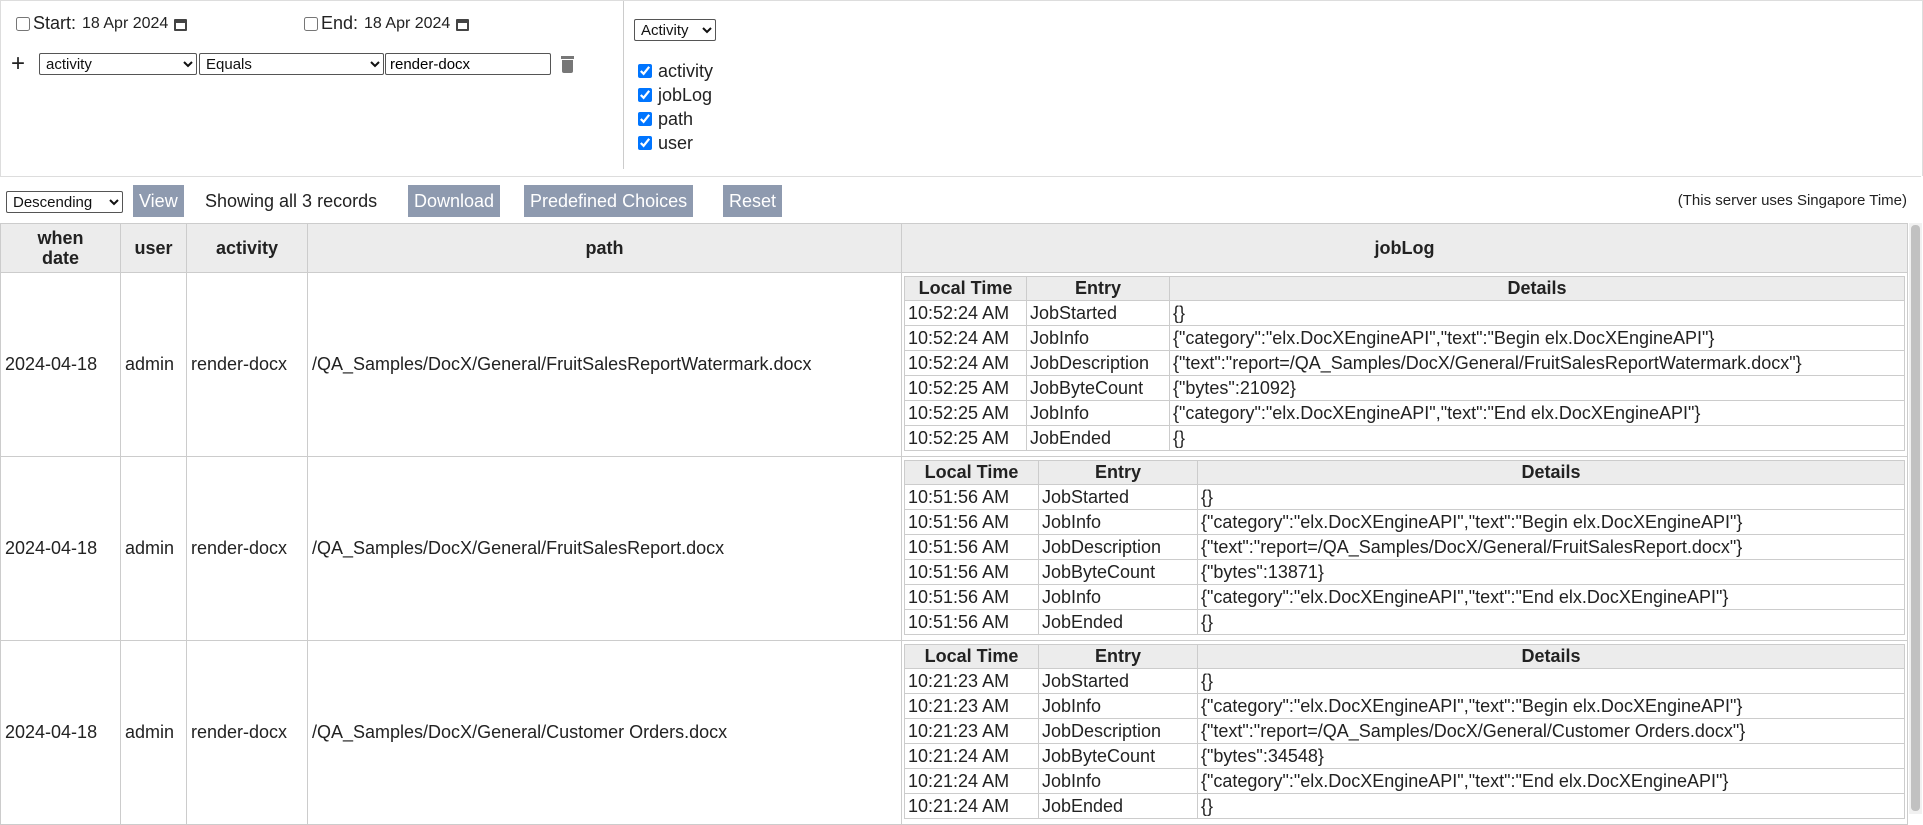 Image resolution: width=1923 pixels, height=825 pixels. Describe the element at coordinates (1792, 200) in the screenshot. I see `timezone-note: (This server uses Singapore Time)` at that location.